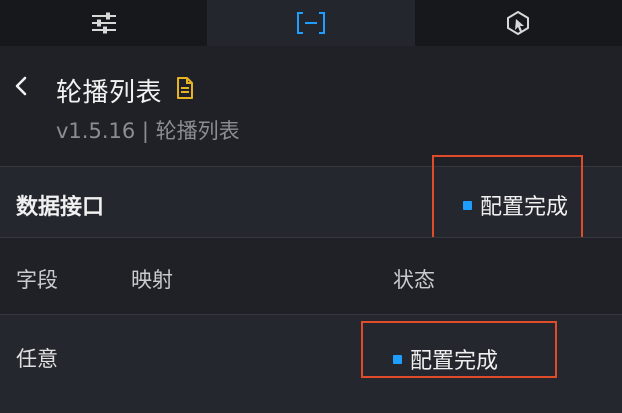 Image resolution: width=622 pixels, height=413 pixels. I want to click on column-header-mapping: 映射, so click(152, 280).